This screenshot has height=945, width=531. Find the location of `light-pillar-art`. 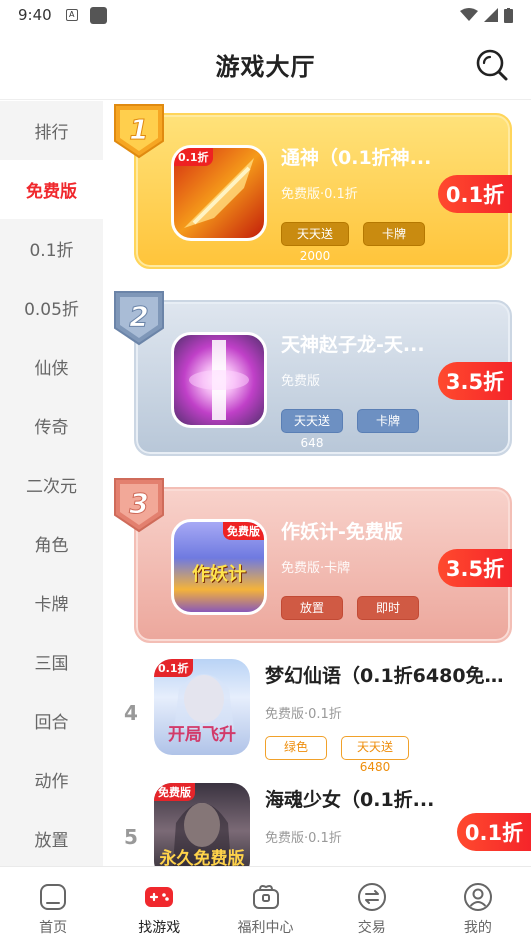

light-pillar-art is located at coordinates (219, 380).